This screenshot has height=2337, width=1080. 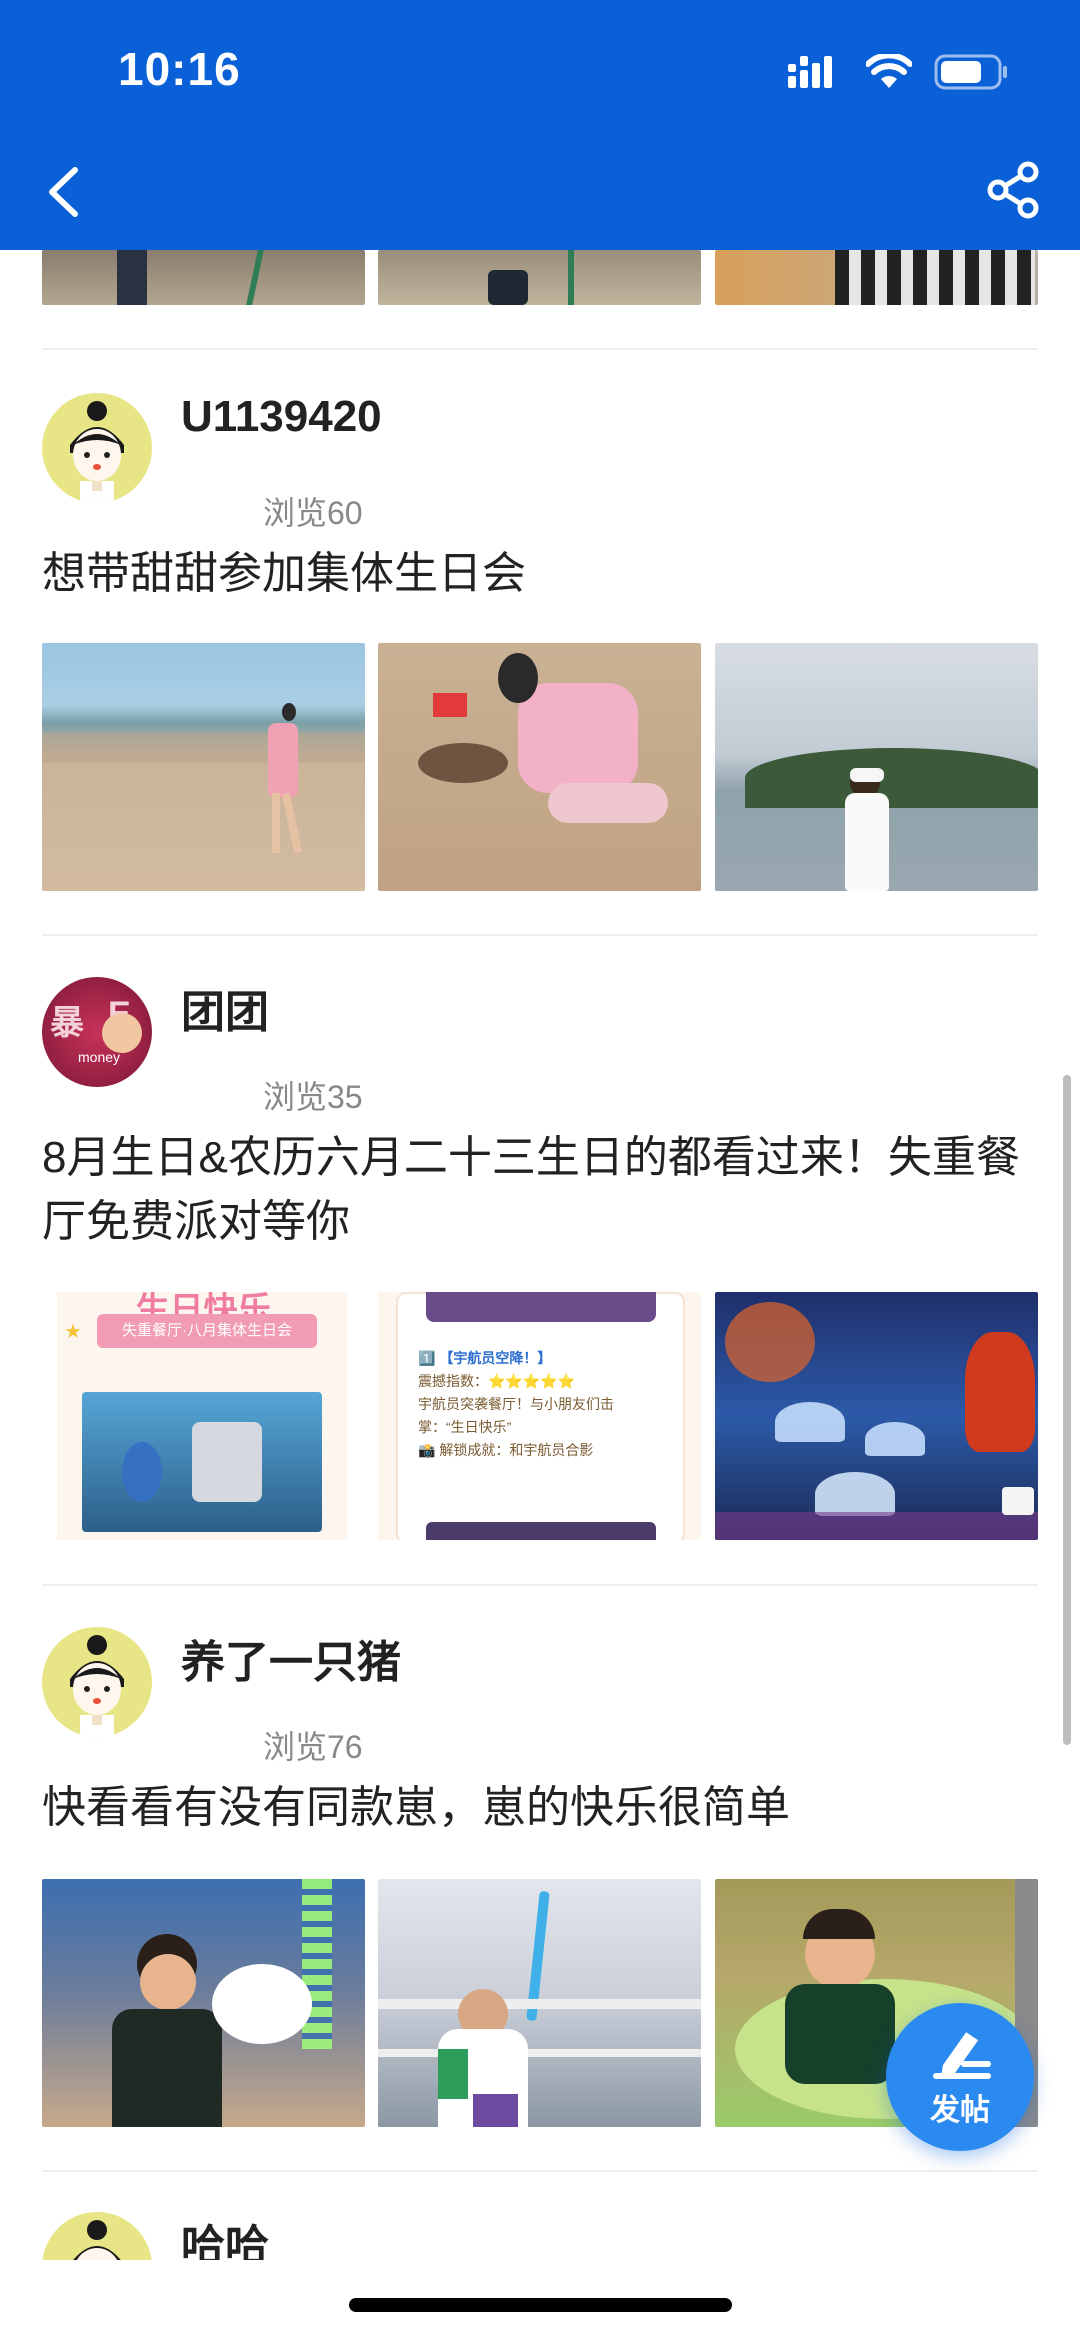 What do you see at coordinates (179, 69) in the screenshot?
I see `status-time: 10:16` at bounding box center [179, 69].